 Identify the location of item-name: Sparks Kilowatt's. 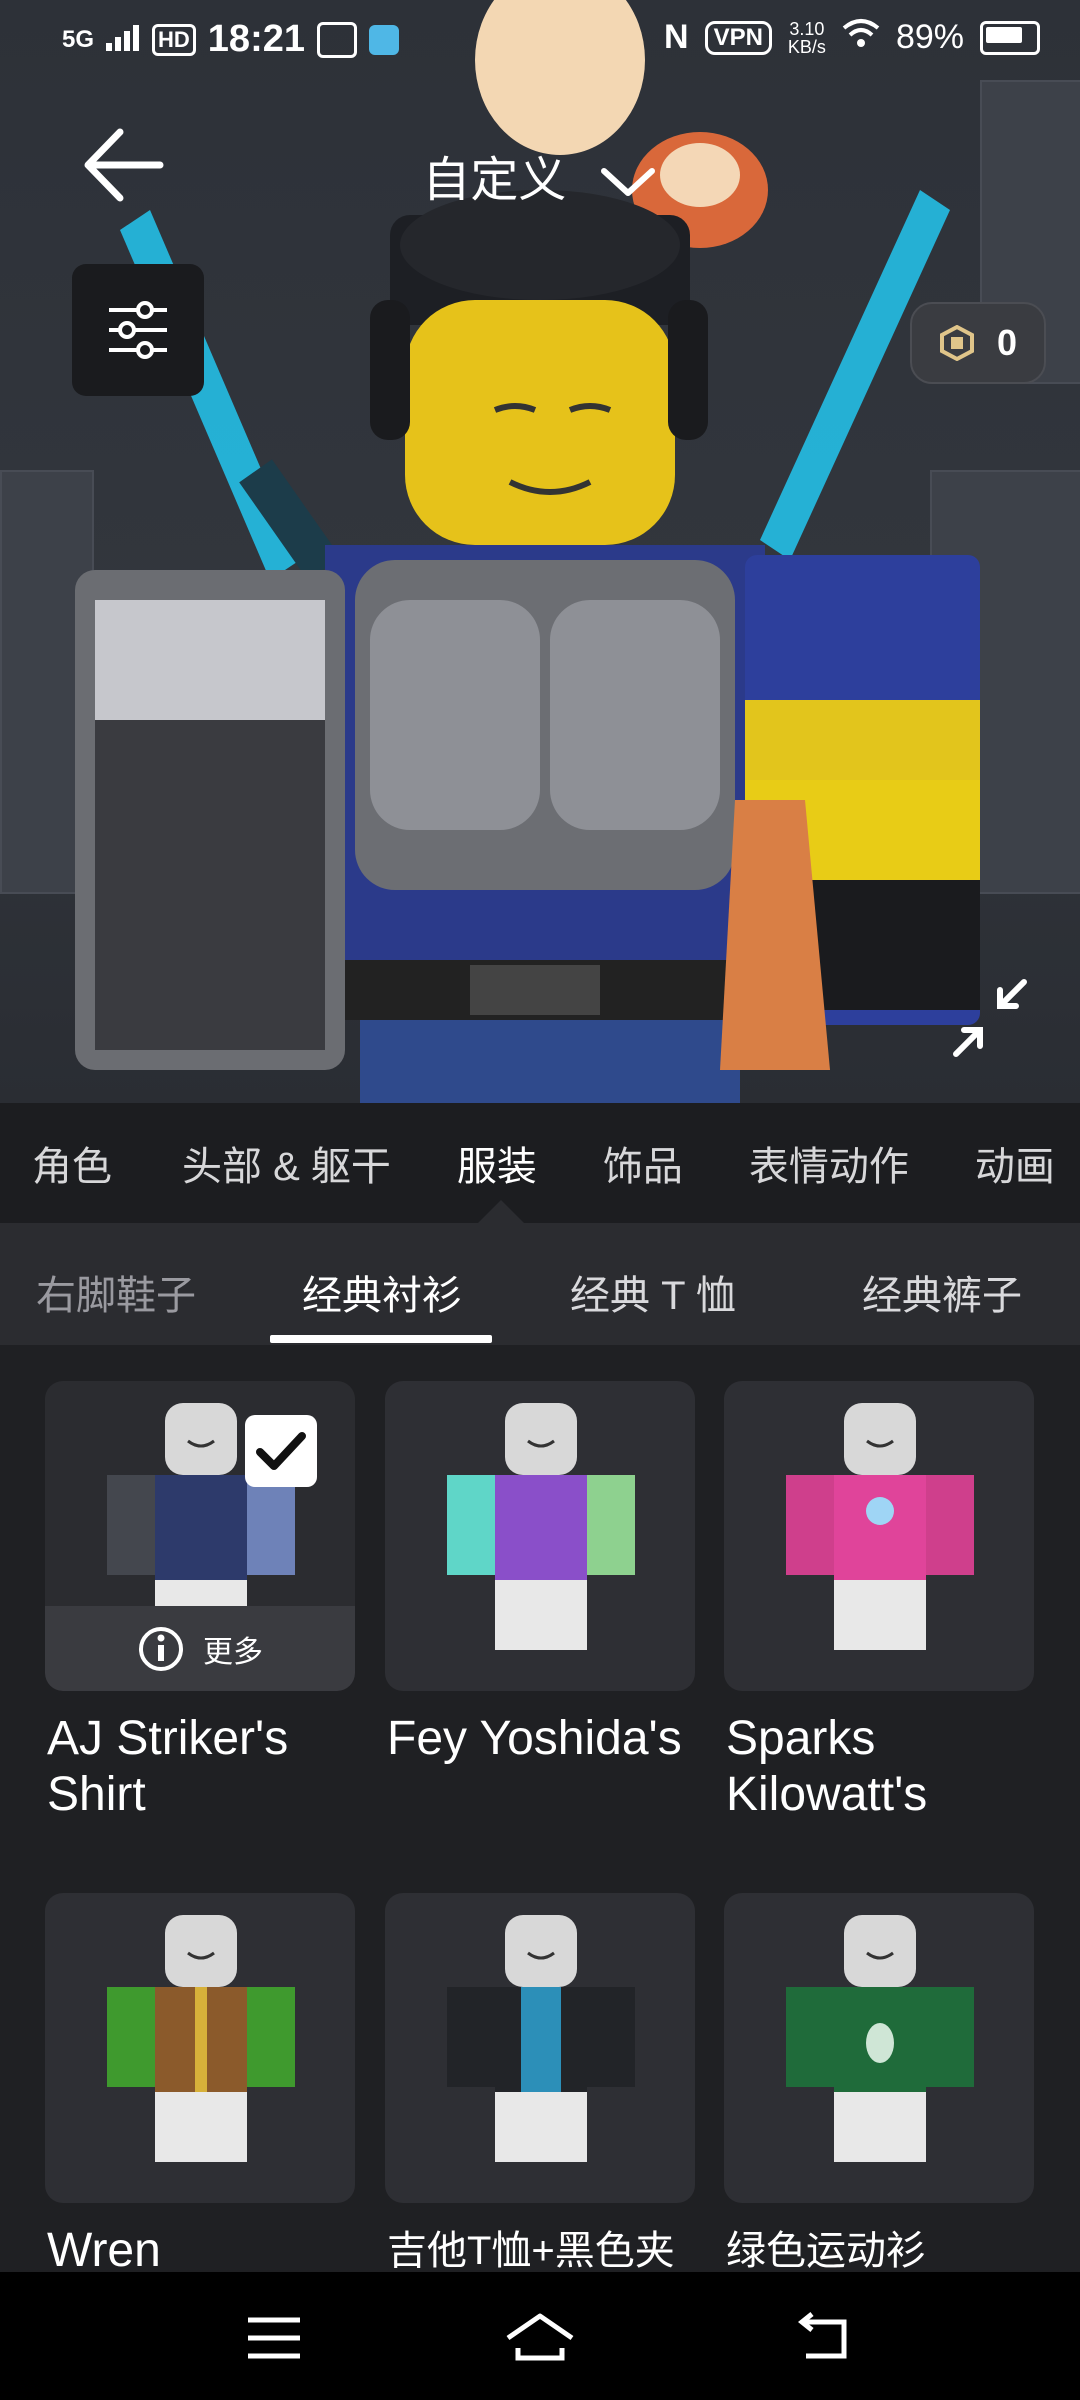
(827, 1766).